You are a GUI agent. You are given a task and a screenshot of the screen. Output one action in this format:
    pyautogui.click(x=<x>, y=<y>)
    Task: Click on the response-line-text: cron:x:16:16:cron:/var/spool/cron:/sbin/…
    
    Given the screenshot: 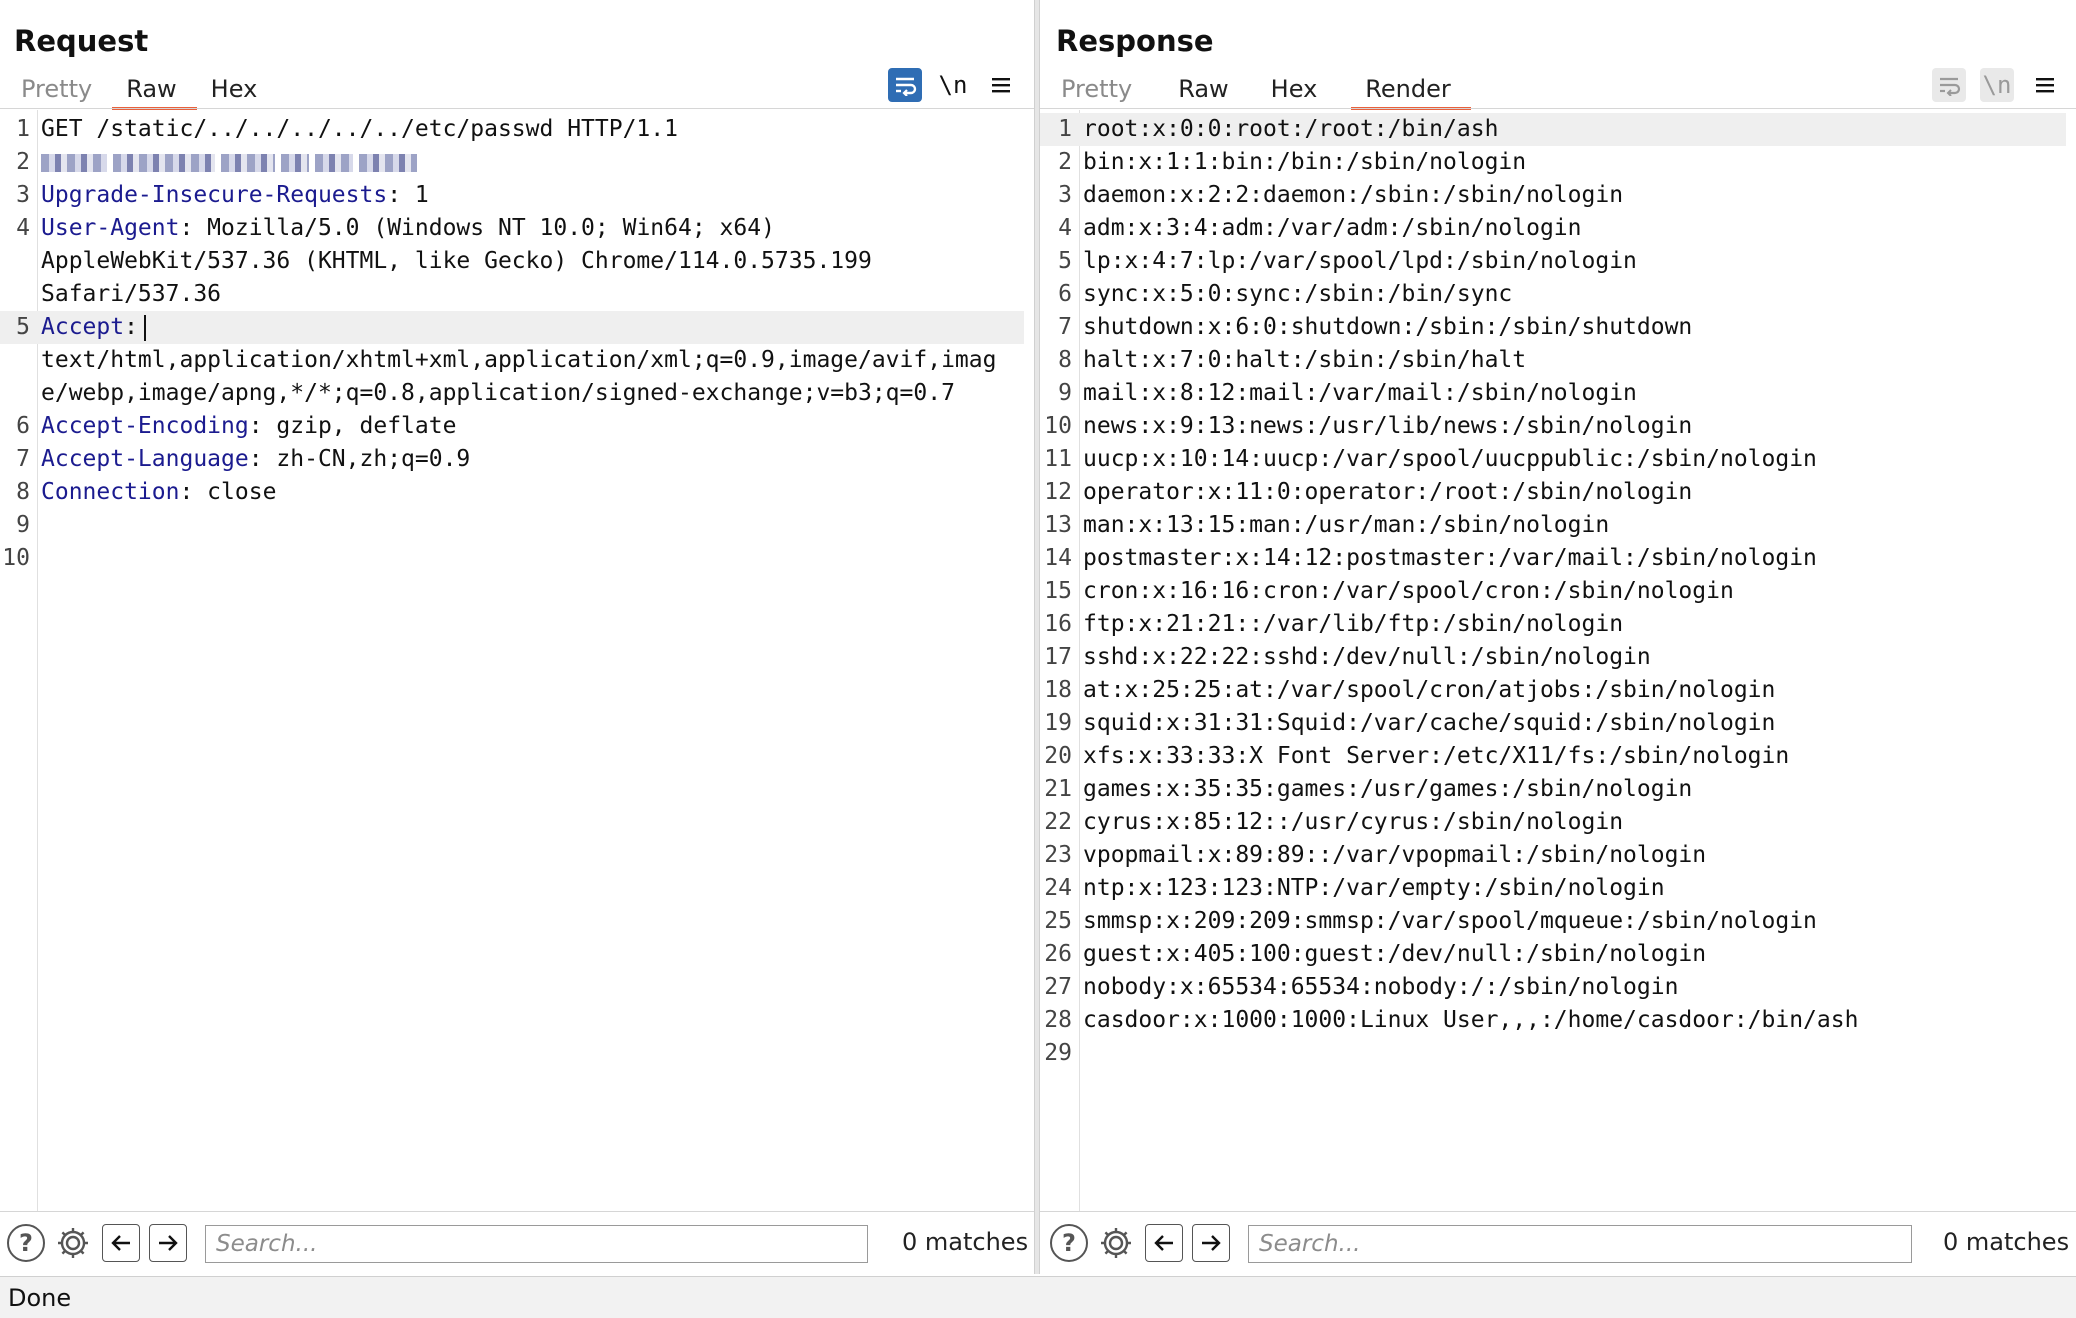 What is the action you would take?
    pyautogui.click(x=1408, y=591)
    